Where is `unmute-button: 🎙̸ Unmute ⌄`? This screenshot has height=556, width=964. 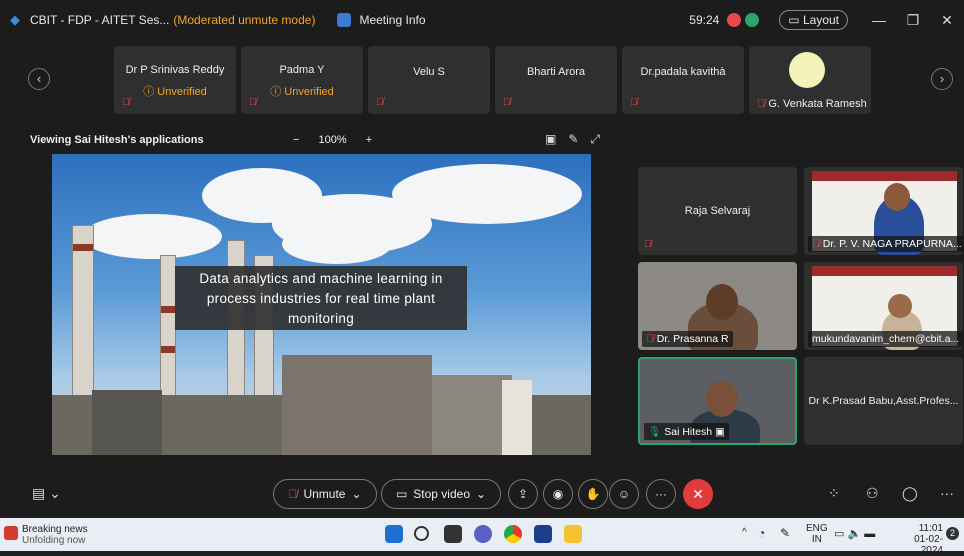 unmute-button: 🎙̸ Unmute ⌄ is located at coordinates (325, 494).